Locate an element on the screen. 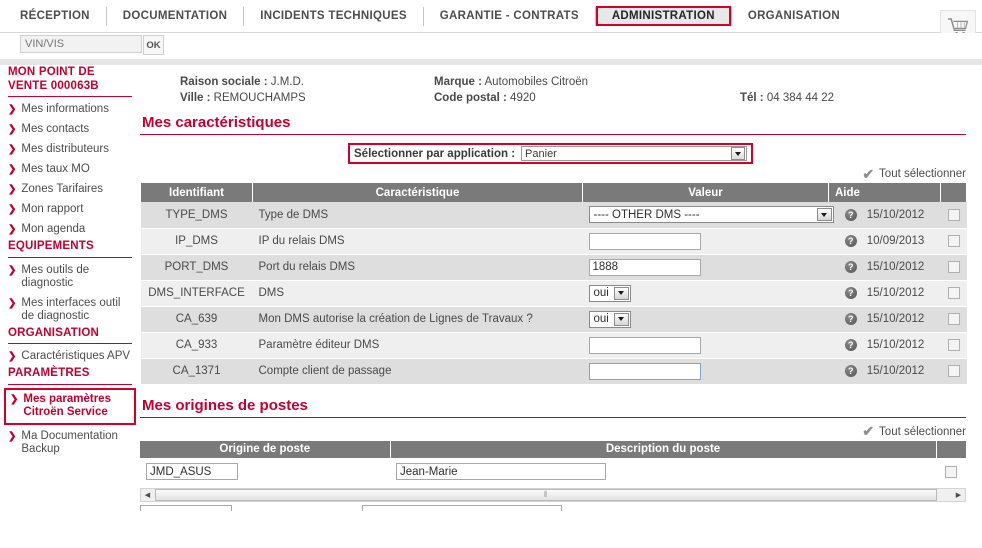 This screenshot has width=982, height=548. clipped-origine-input is located at coordinates (186, 507).